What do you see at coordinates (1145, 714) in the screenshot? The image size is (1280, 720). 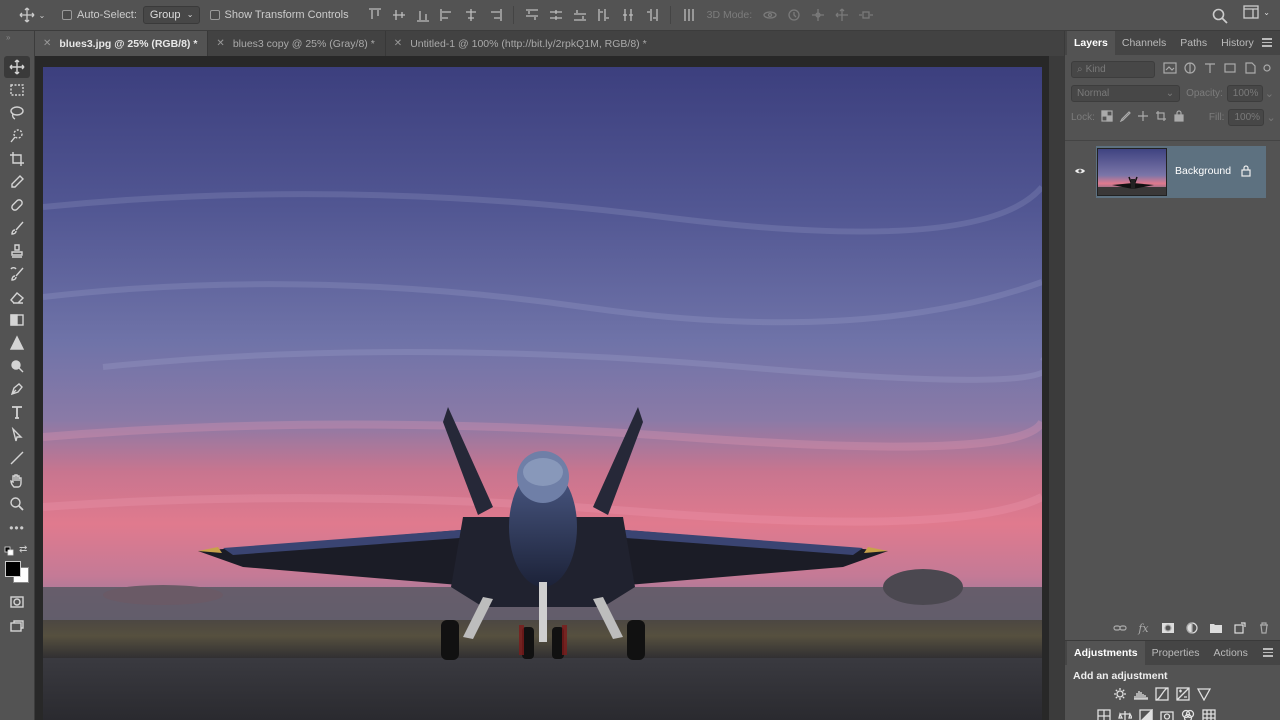 I see `black-white-icon` at bounding box center [1145, 714].